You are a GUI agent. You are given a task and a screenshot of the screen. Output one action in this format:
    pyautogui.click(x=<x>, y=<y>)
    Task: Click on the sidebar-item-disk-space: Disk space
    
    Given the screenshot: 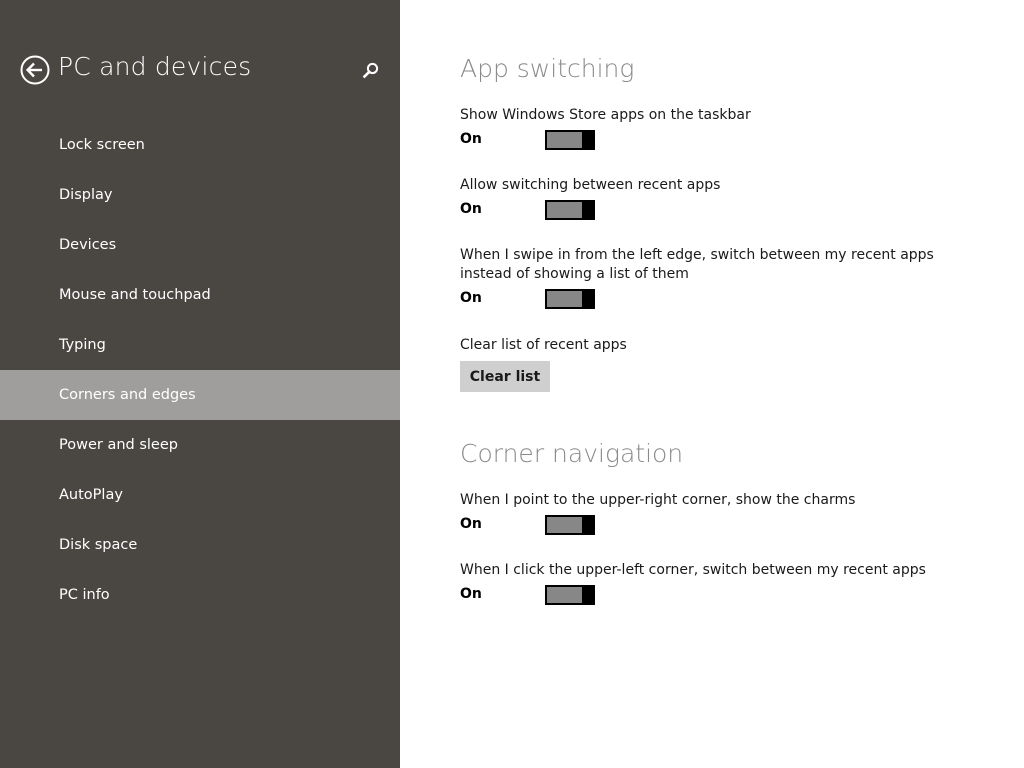 What is the action you would take?
    pyautogui.click(x=200, y=545)
    